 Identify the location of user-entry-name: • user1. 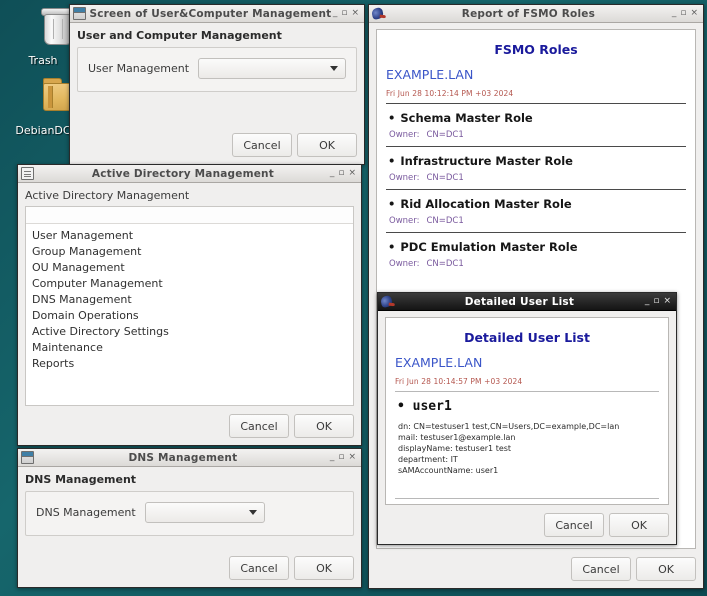
(424, 406).